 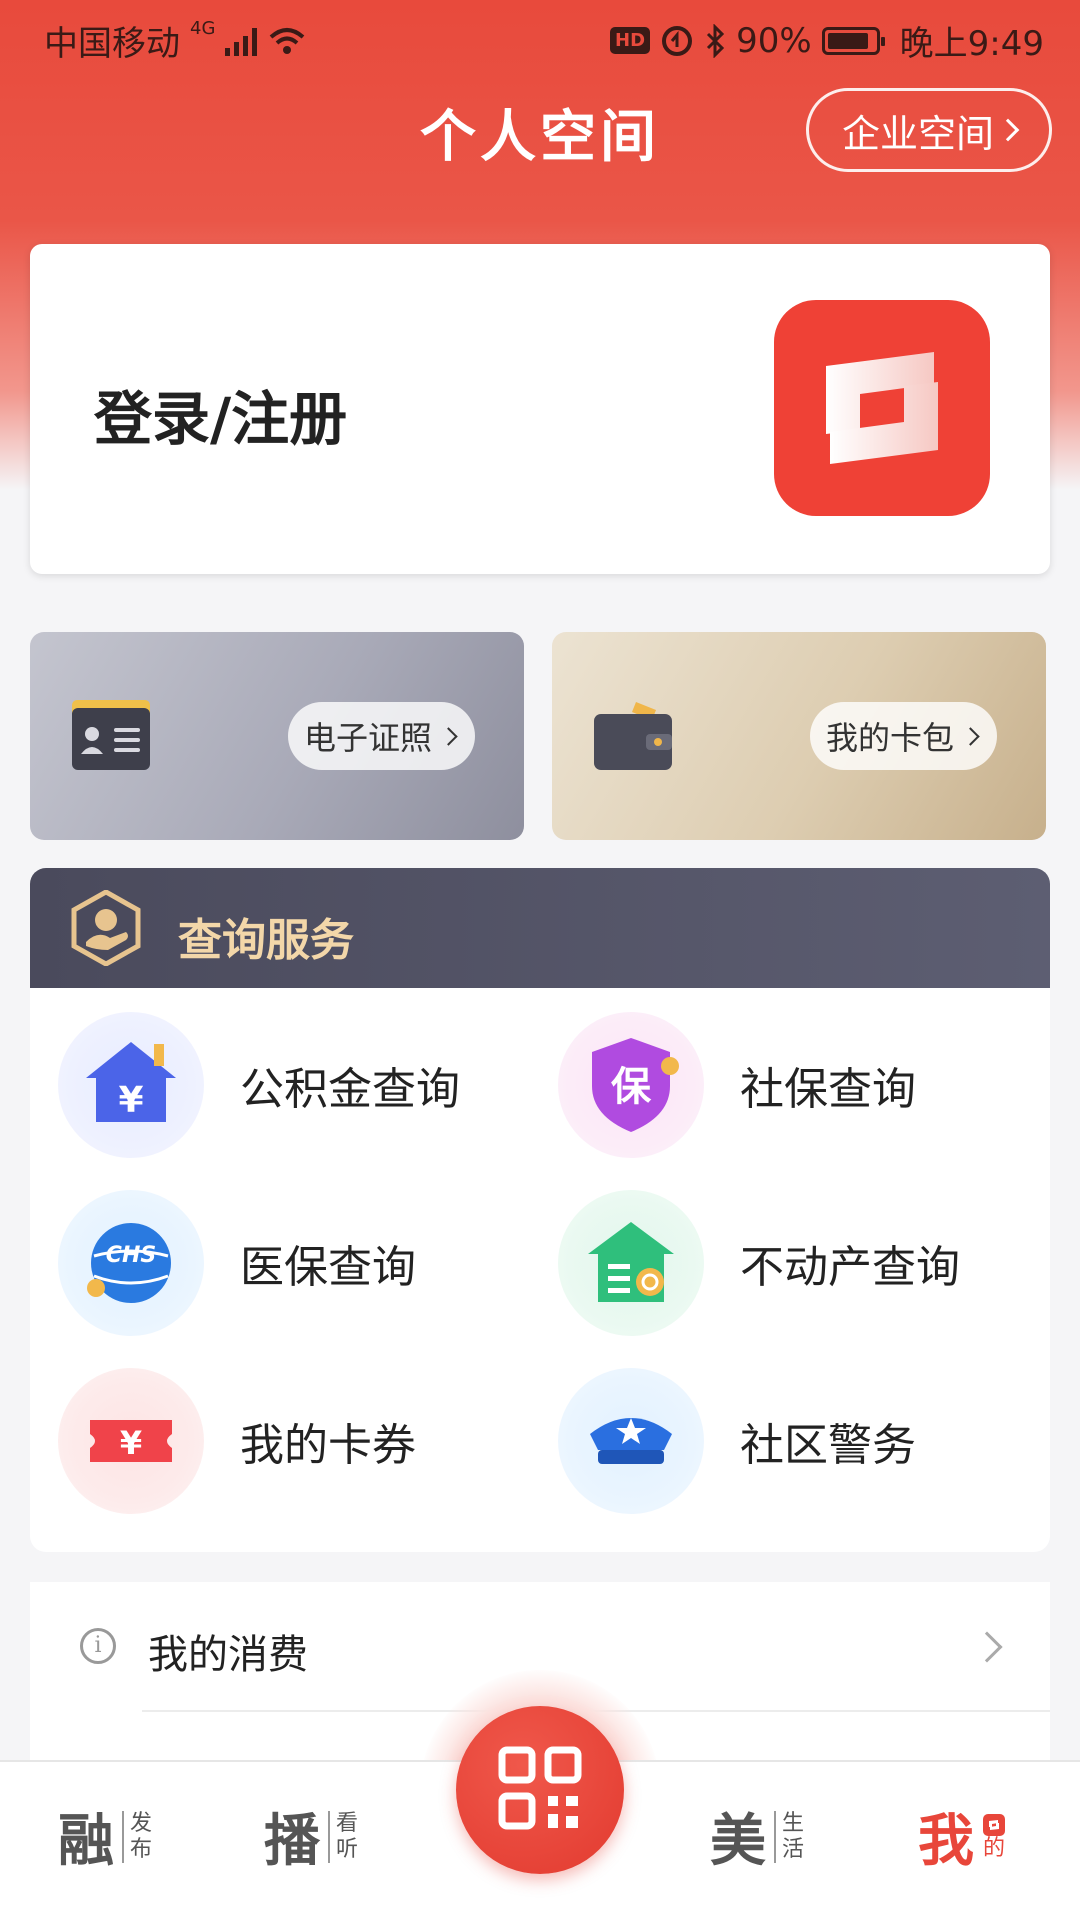 I want to click on tab-watch-listen-caption: 看听, so click(x=343, y=1836).